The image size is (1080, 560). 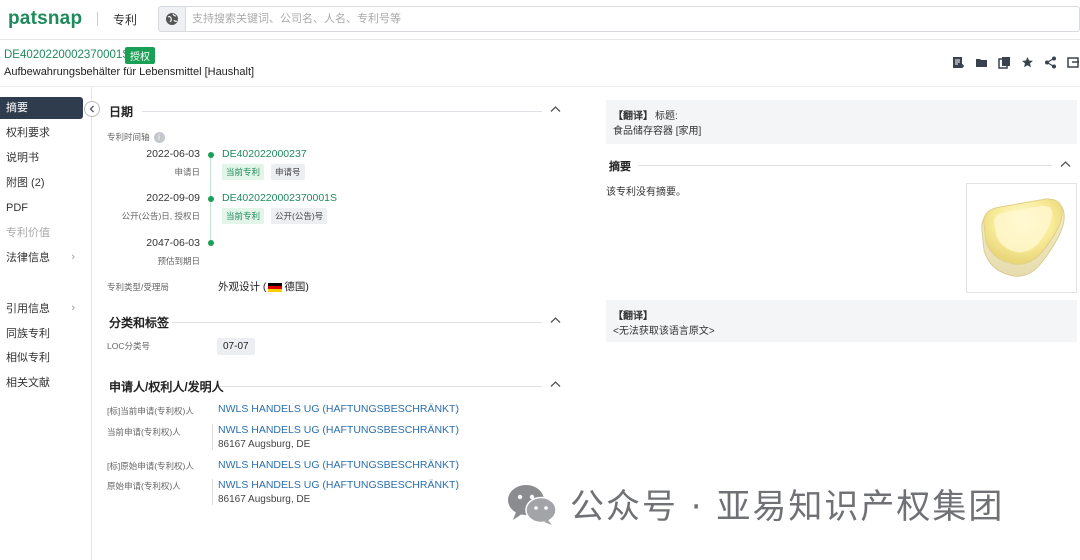 What do you see at coordinates (236, 346) in the screenshot?
I see `loc-value: 07-07` at bounding box center [236, 346].